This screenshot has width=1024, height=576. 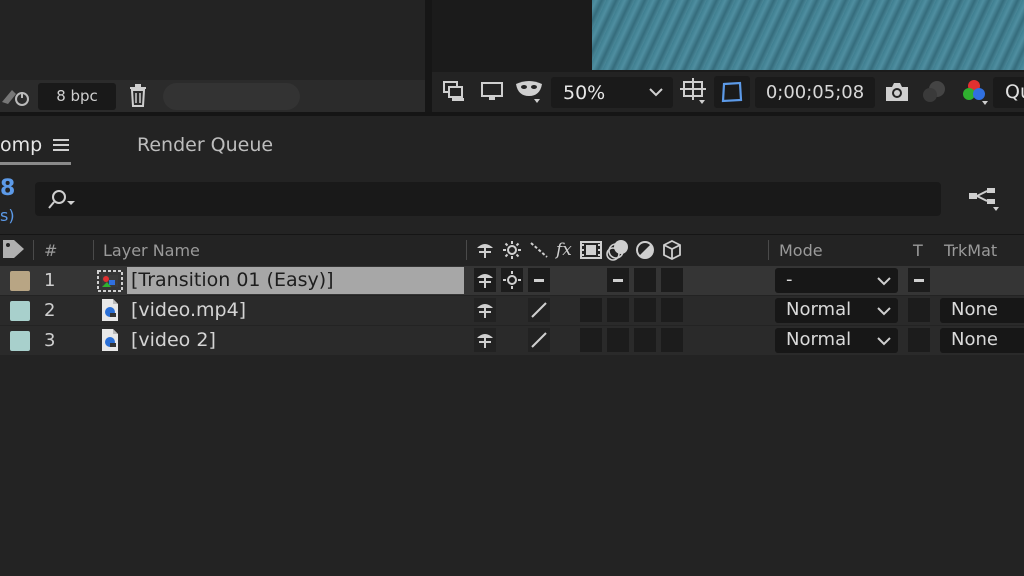 What do you see at coordinates (7, 188) in the screenshot?
I see `current-frame-display: 8` at bounding box center [7, 188].